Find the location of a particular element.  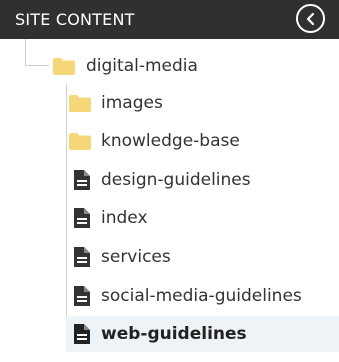

tree-item-social-media-guidelines: social-media-guidelines is located at coordinates (169, 296).